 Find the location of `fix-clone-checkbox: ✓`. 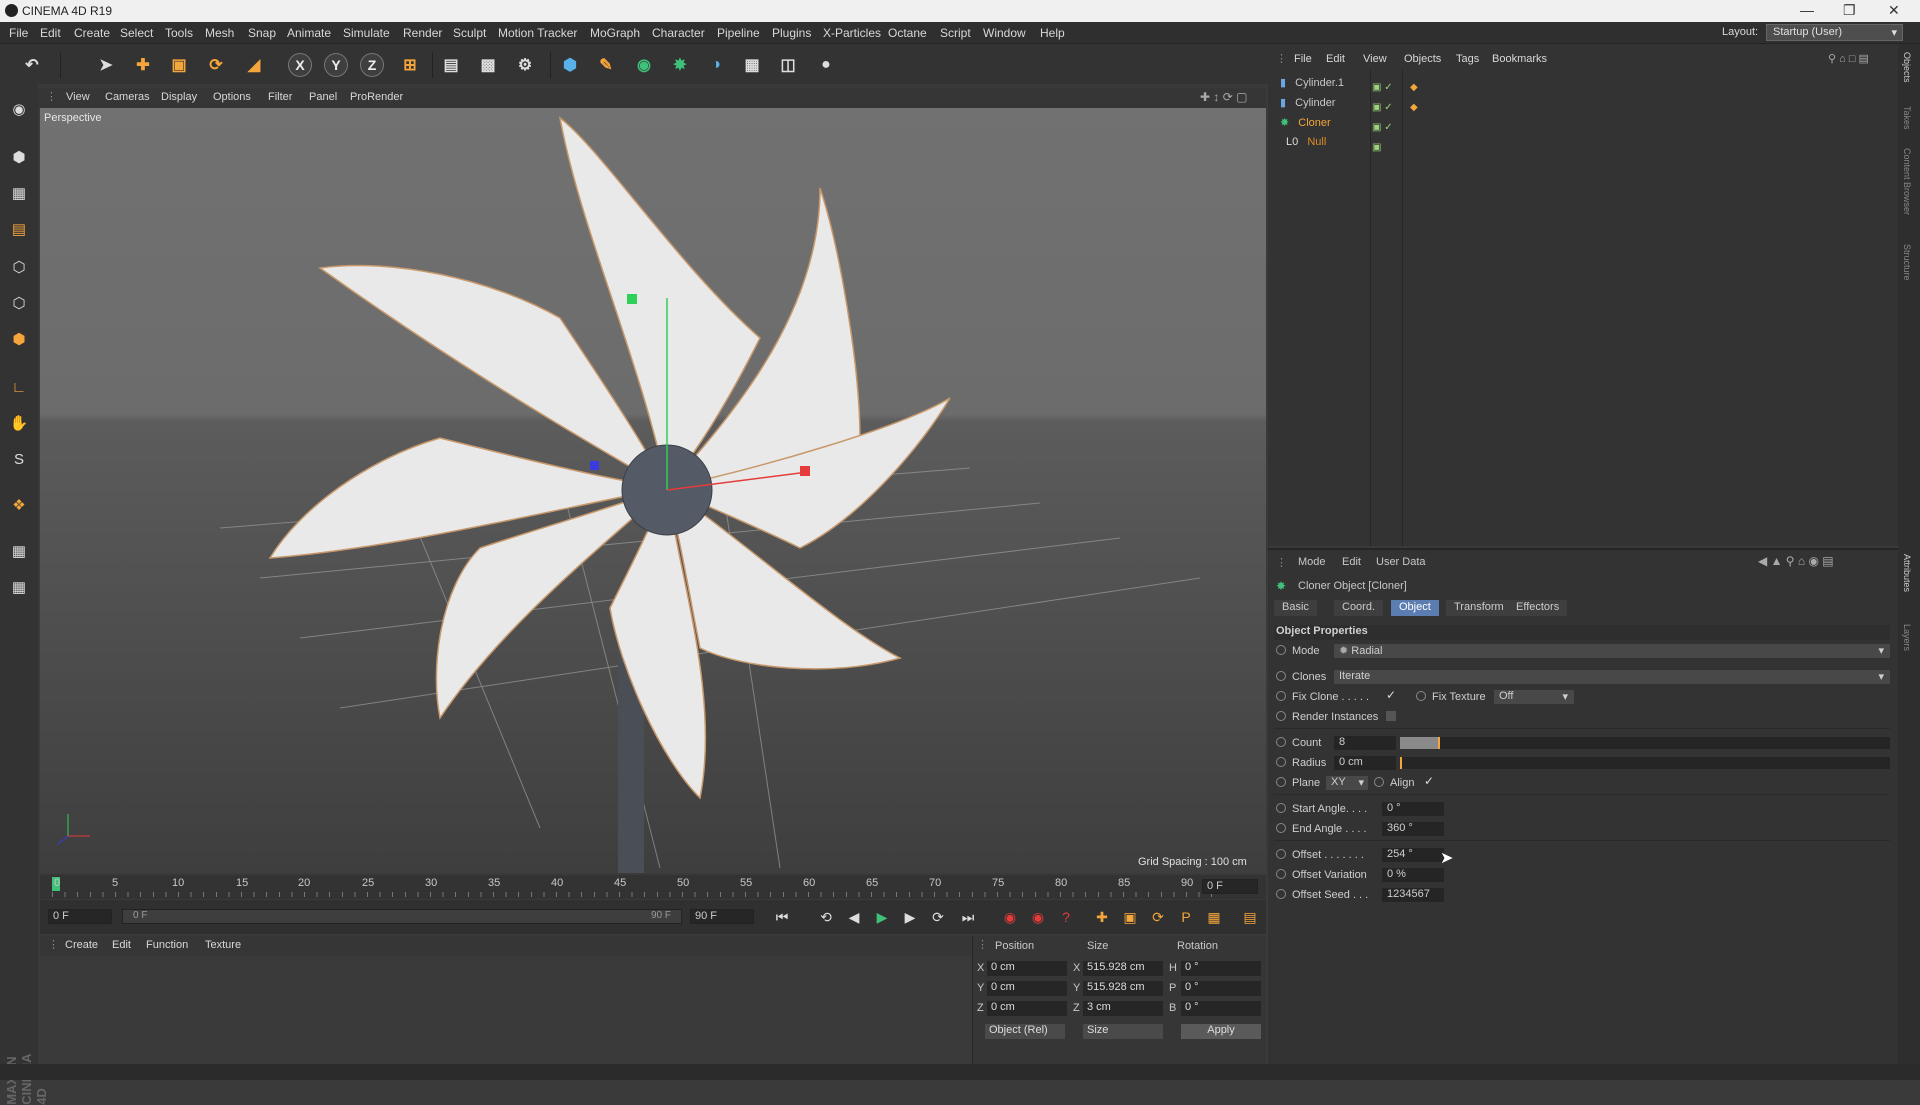

fix-clone-checkbox: ✓ is located at coordinates (1391, 695).